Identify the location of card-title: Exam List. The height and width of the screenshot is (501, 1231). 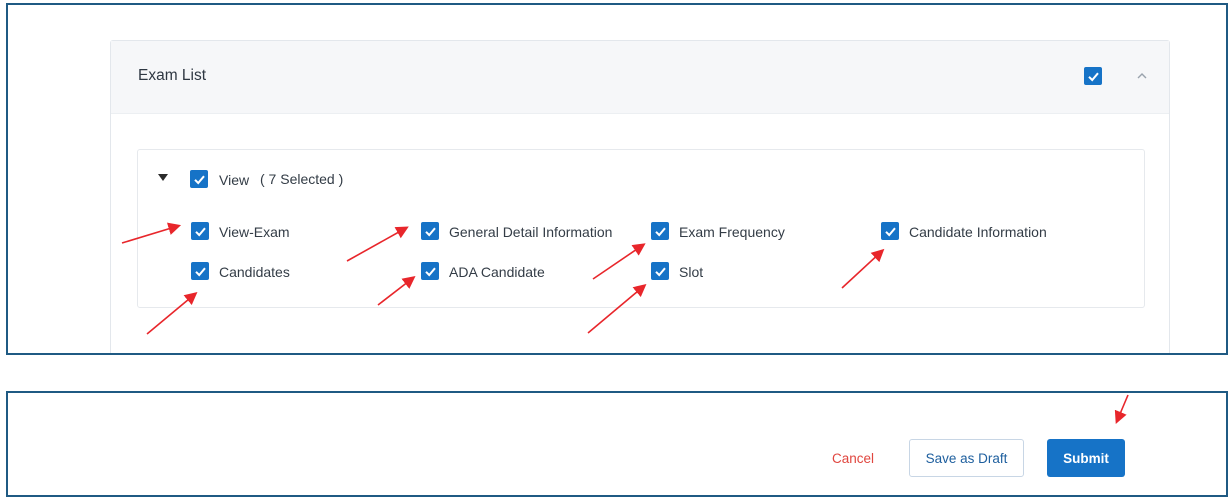
(172, 75).